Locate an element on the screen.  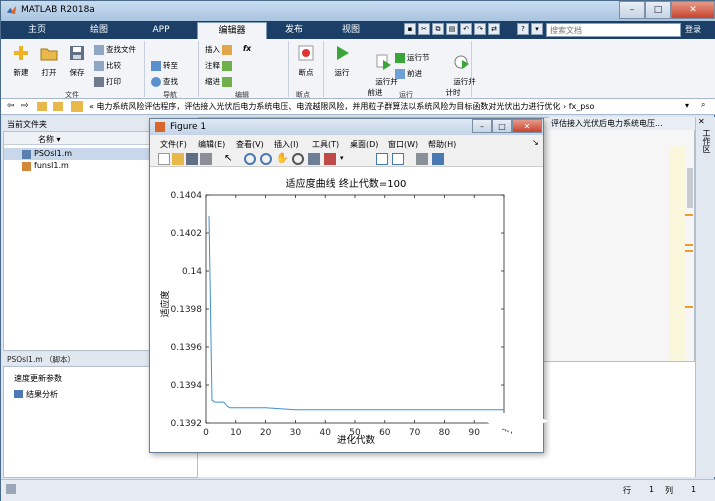
find-button: 查找 is located at coordinates (164, 81).